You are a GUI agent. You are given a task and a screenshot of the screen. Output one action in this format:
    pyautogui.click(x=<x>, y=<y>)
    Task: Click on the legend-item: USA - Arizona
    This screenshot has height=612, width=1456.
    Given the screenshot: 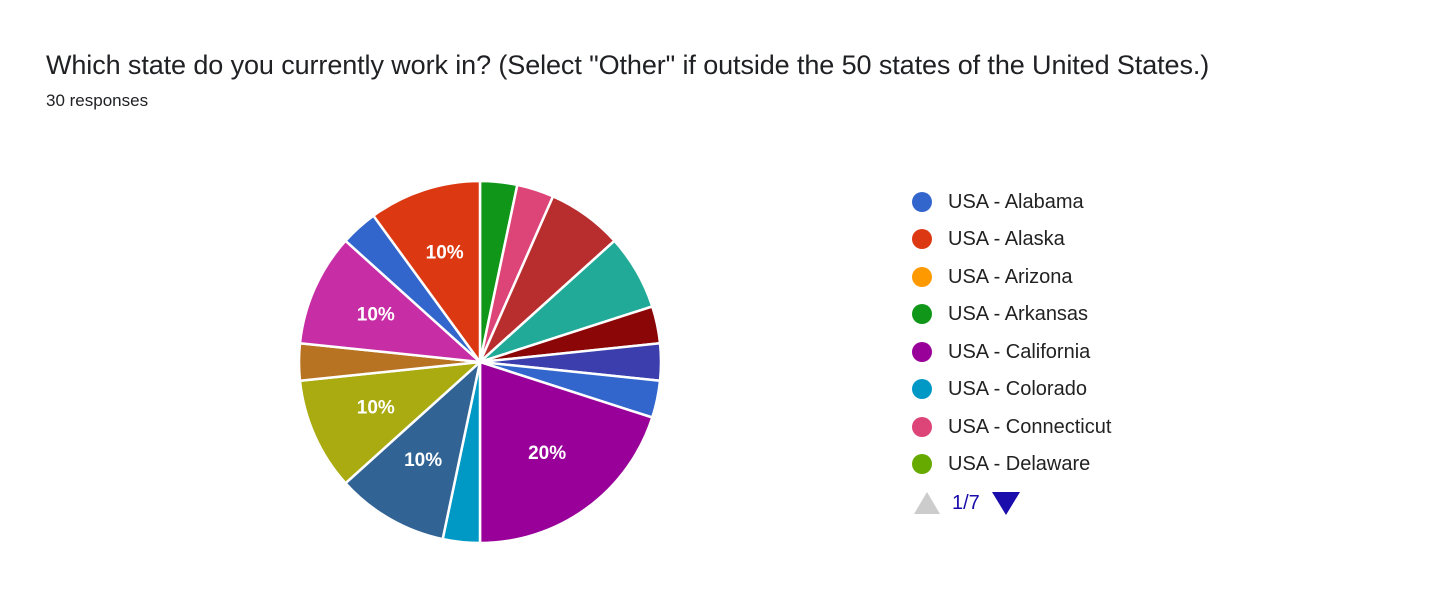 What is the action you would take?
    pyautogui.click(x=1077, y=277)
    